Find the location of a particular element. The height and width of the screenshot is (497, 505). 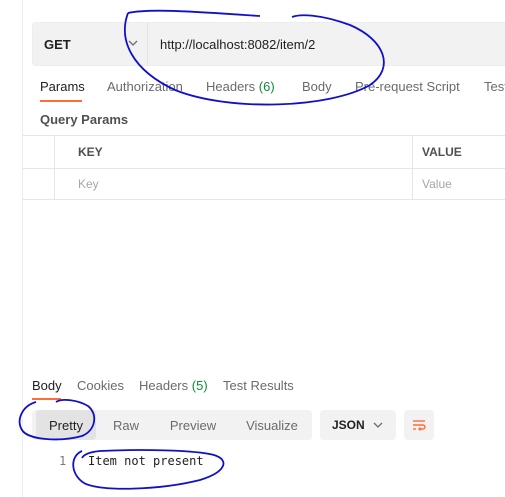

view-raw-button: Raw is located at coordinates (126, 425).